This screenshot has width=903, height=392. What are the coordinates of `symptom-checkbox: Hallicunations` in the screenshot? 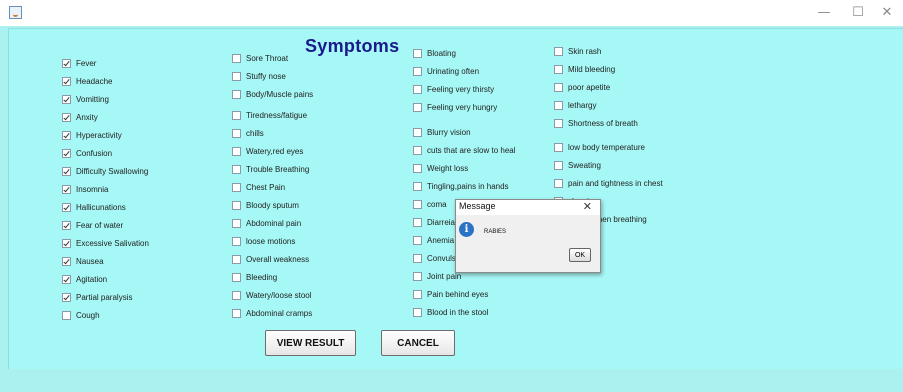 It's located at (94, 207).